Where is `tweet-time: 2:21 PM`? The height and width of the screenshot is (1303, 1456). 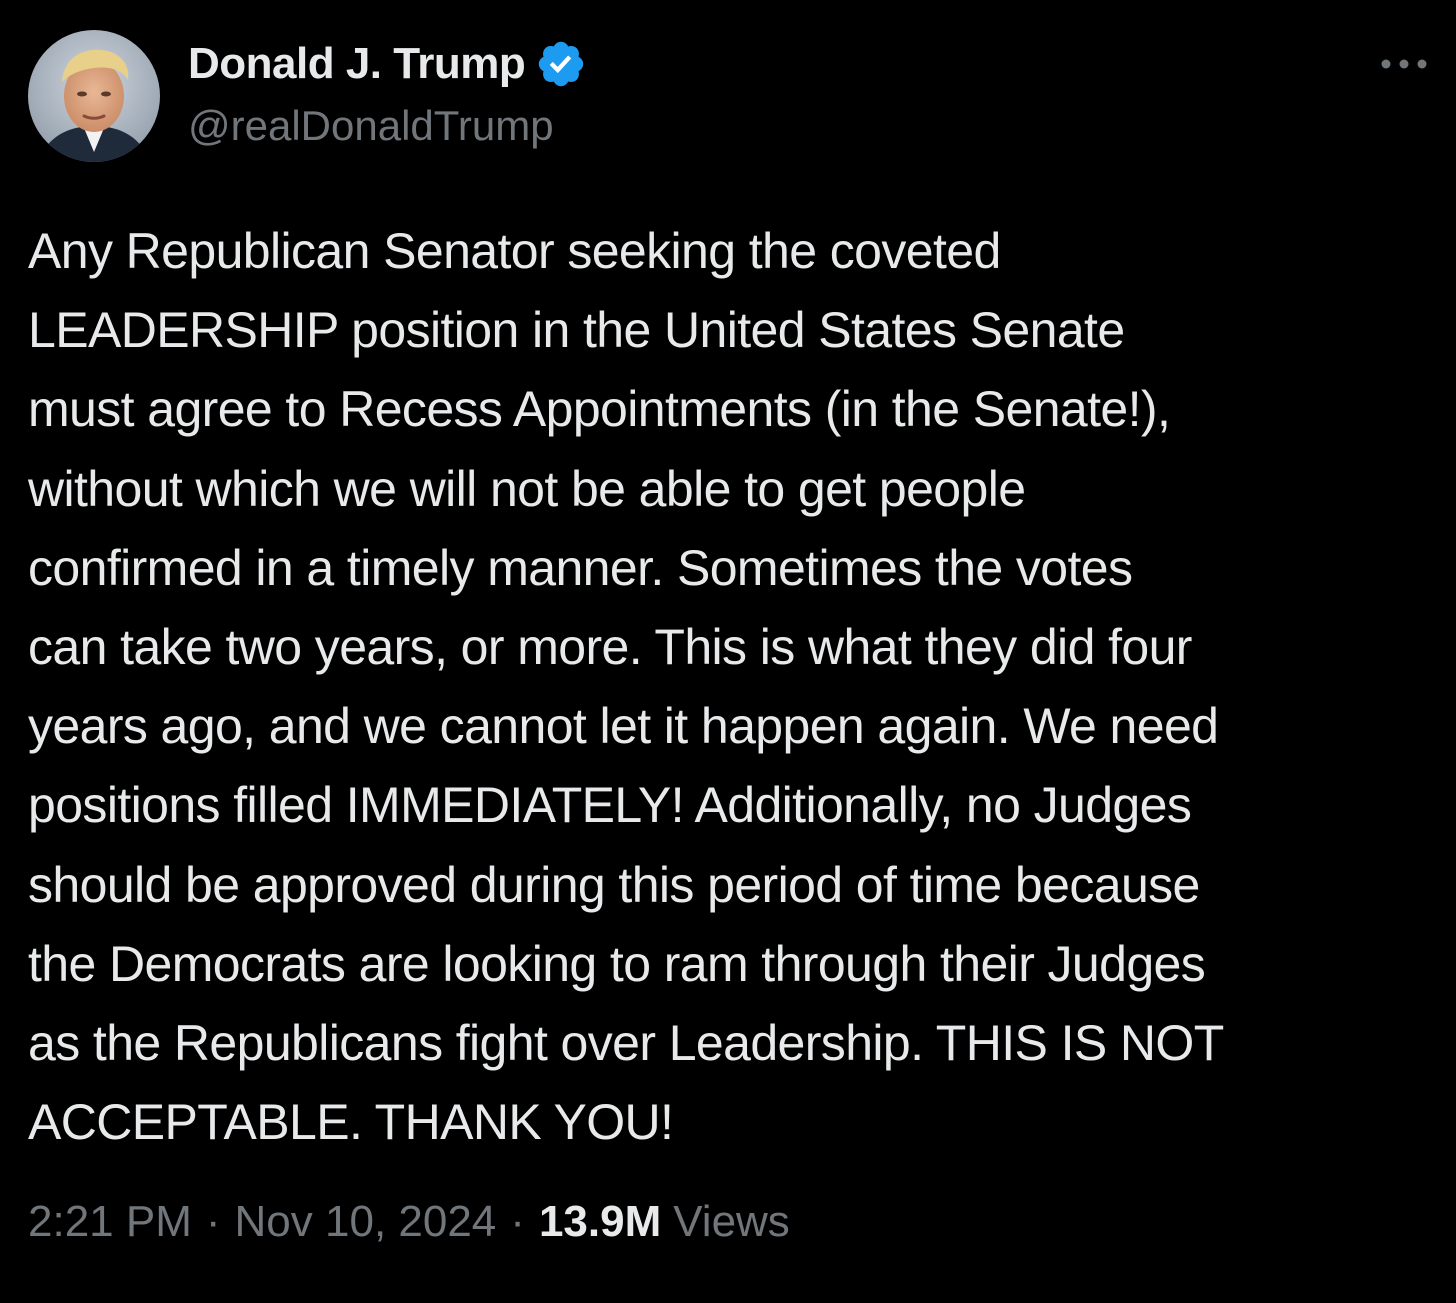 tweet-time: 2:21 PM is located at coordinates (110, 1222).